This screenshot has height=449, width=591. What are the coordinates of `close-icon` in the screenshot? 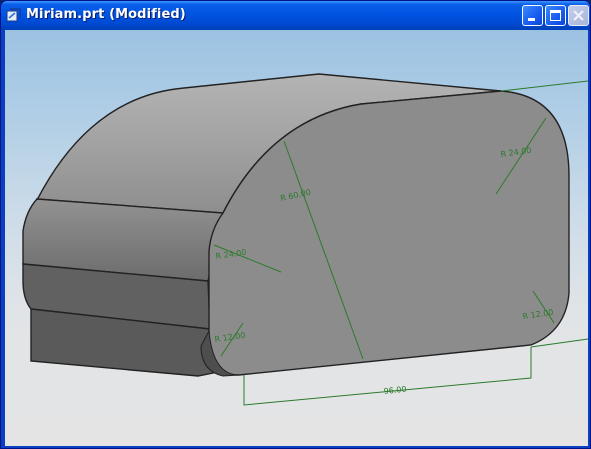 It's located at (578, 15).